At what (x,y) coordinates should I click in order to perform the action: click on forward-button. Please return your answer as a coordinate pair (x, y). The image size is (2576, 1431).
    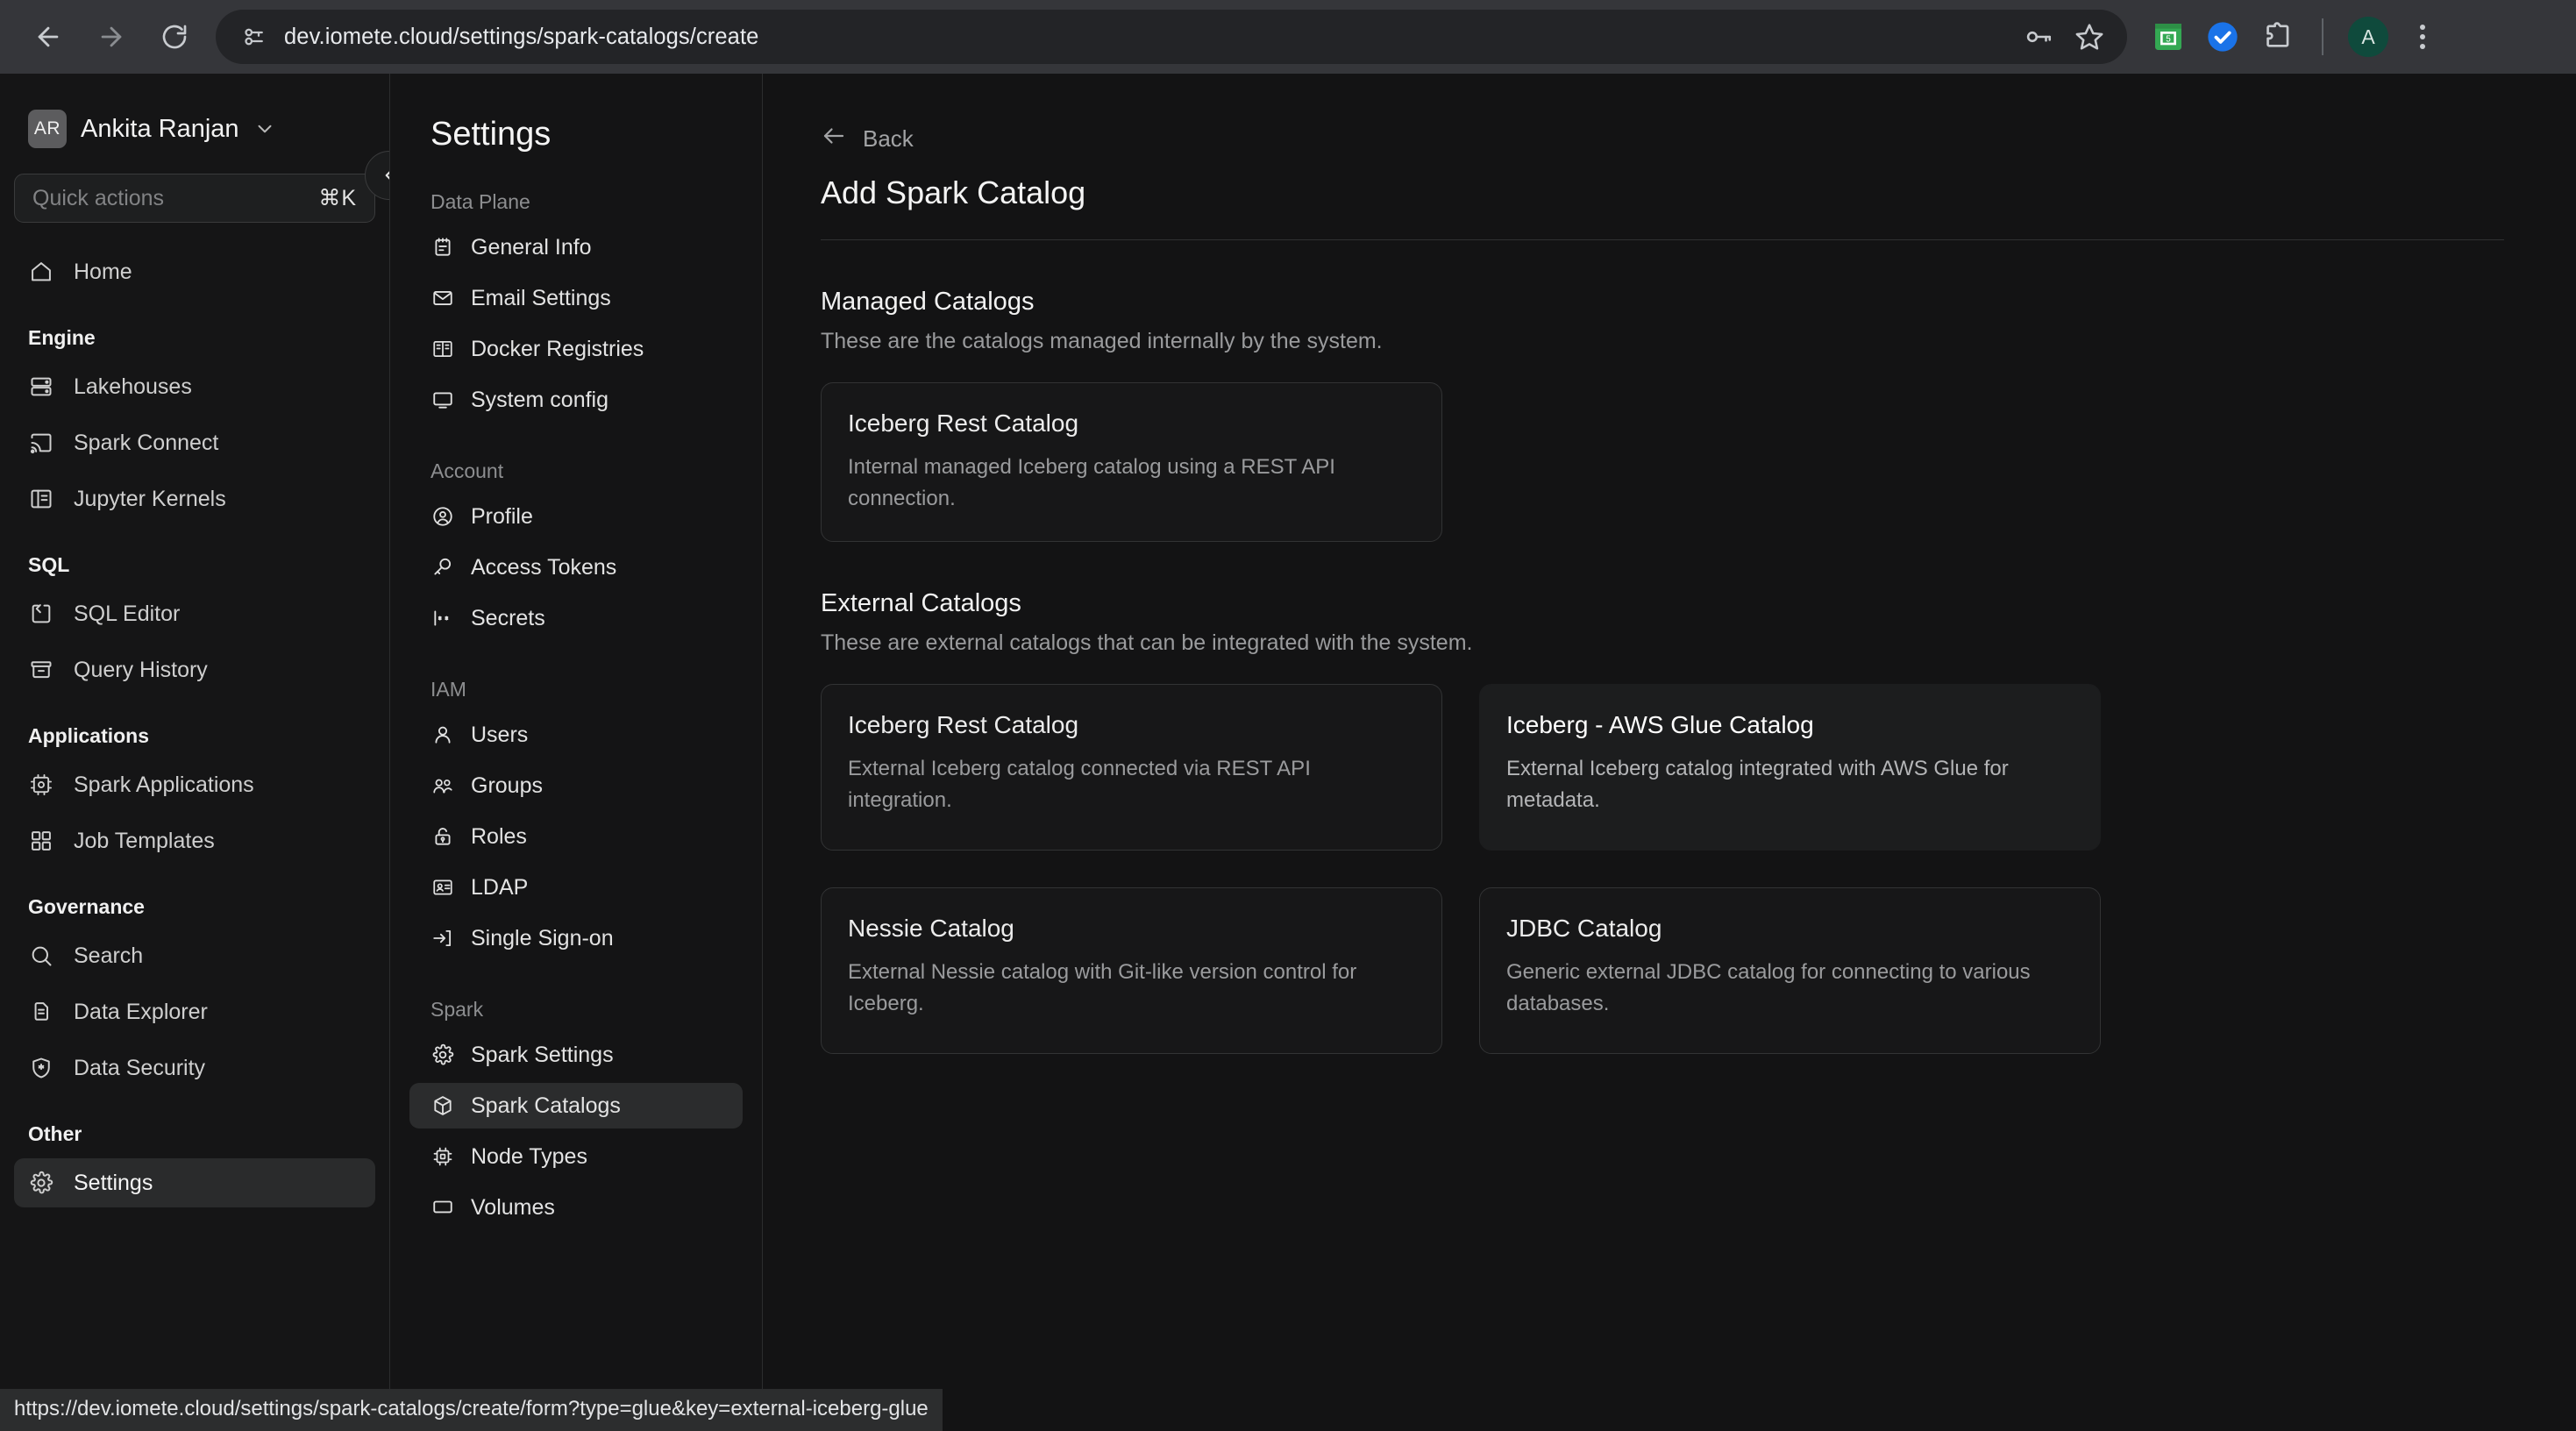
    Looking at the image, I should click on (111, 37).